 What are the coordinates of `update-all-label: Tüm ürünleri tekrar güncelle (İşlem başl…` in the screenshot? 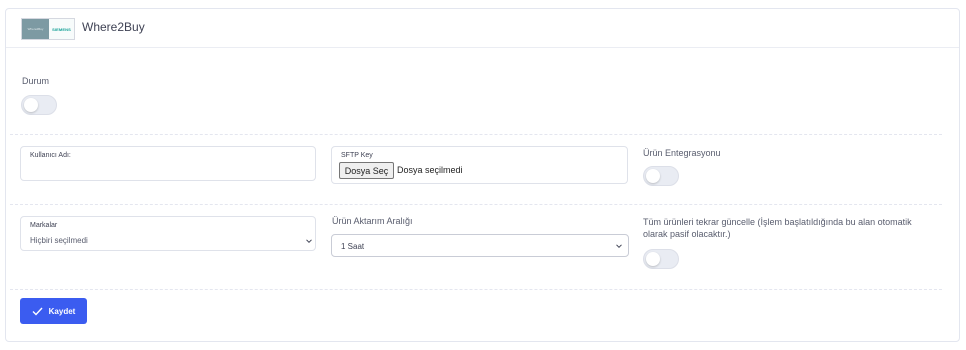 It's located at (777, 228).